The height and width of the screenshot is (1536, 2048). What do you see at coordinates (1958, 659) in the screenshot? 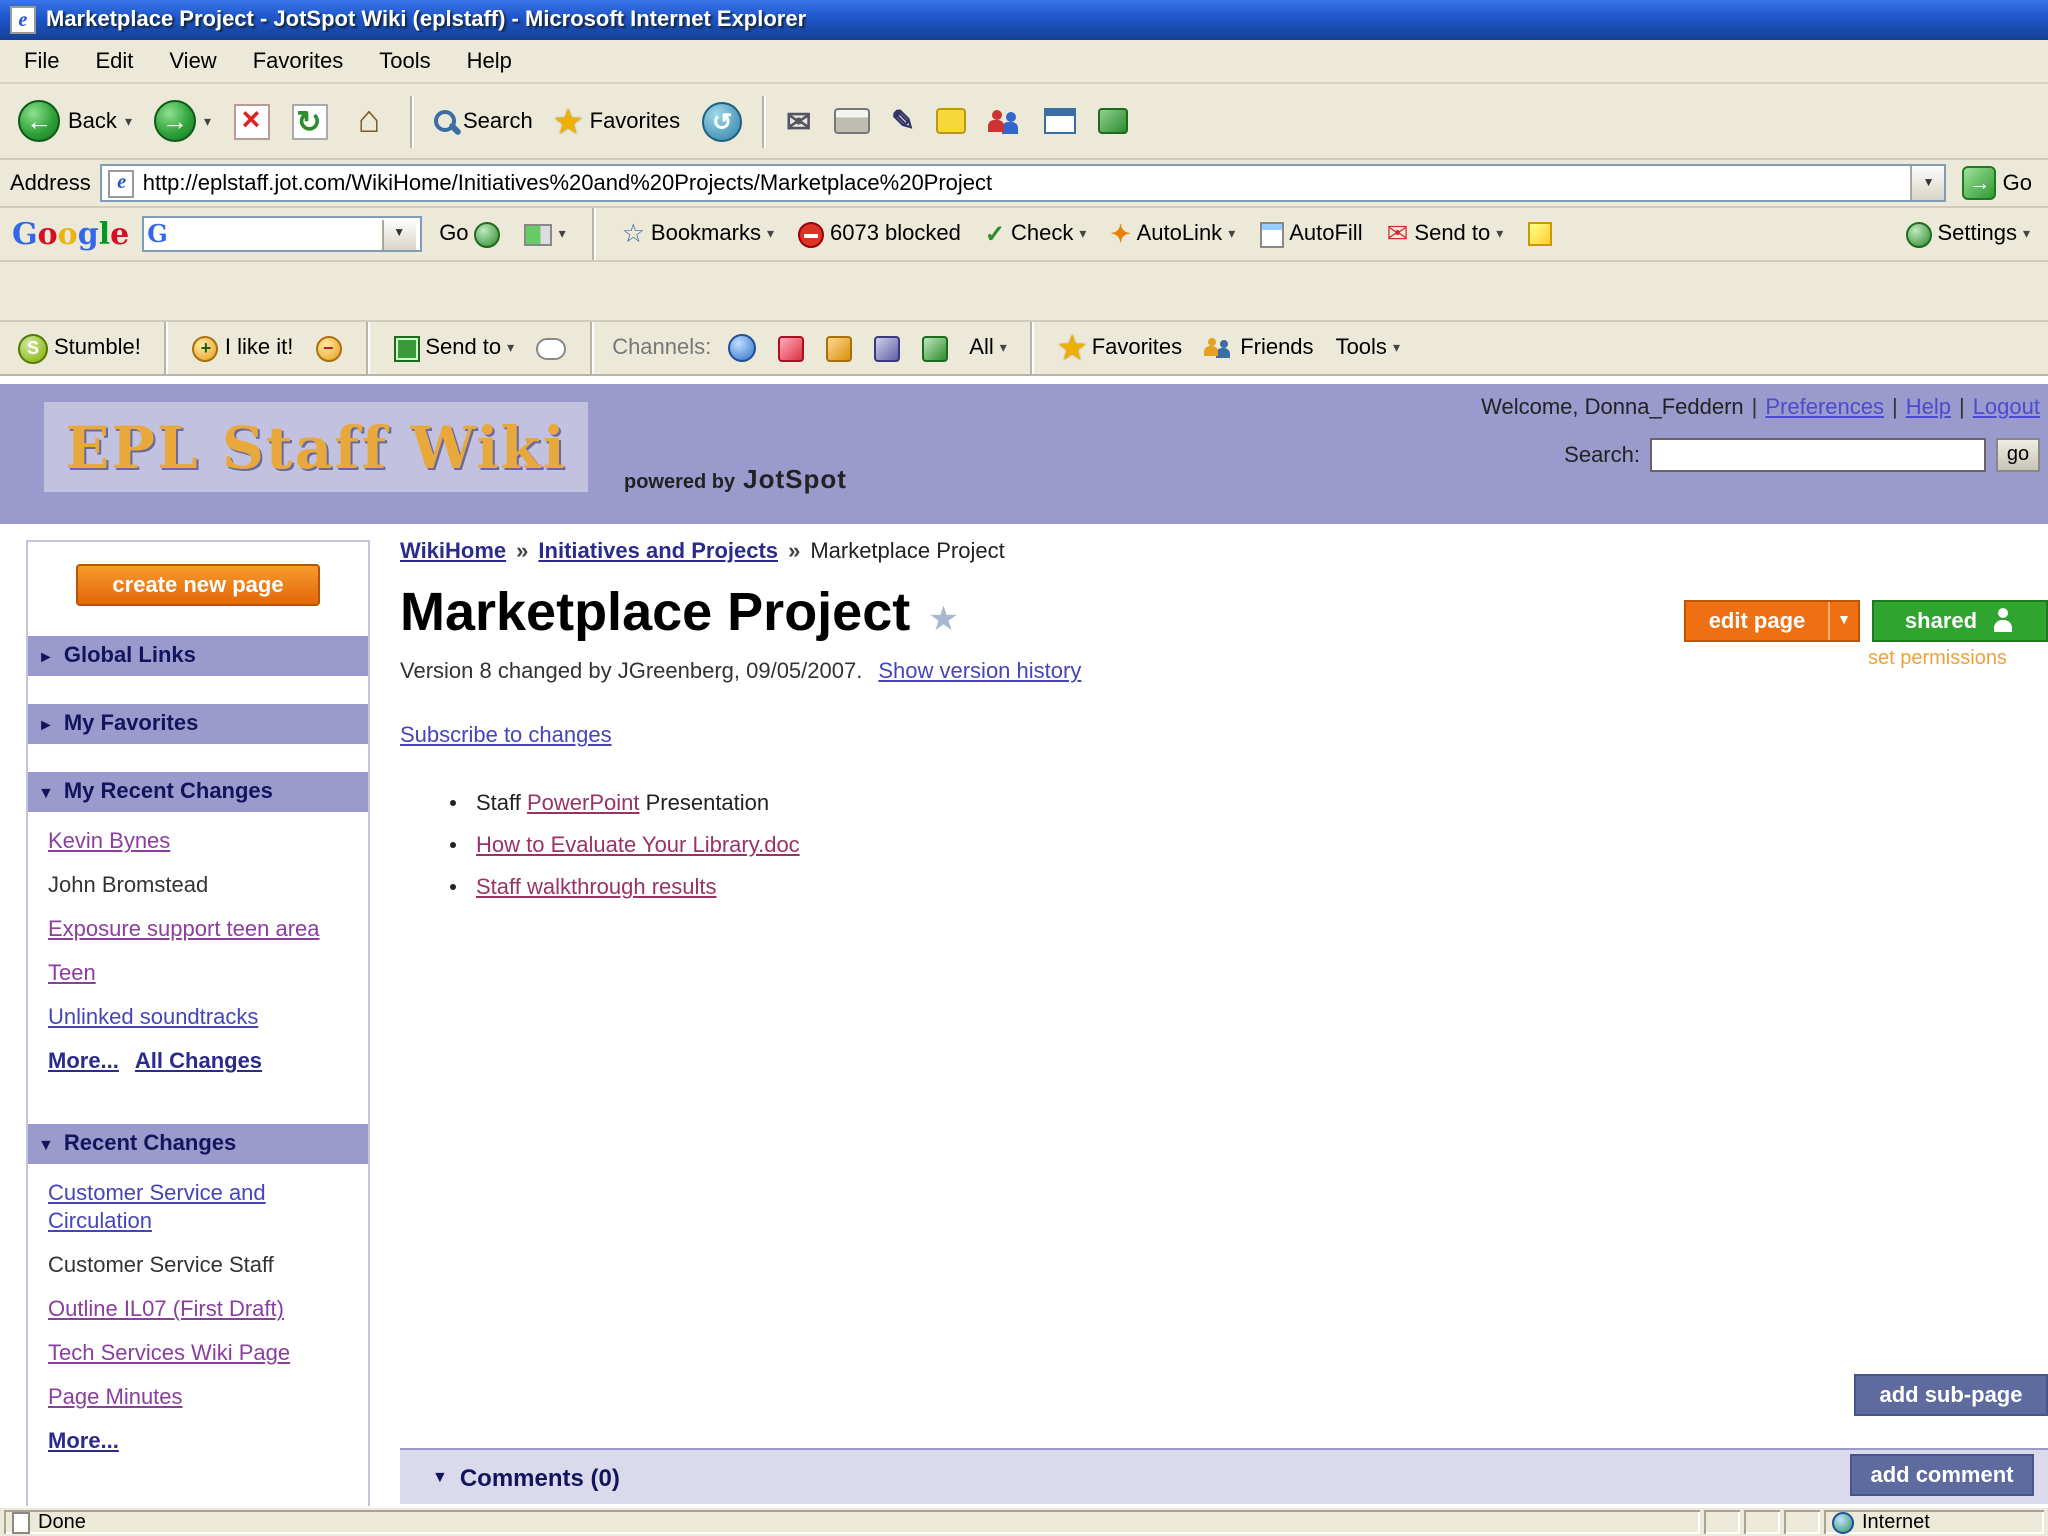
I see `set-permissions-link: set permissions` at bounding box center [1958, 659].